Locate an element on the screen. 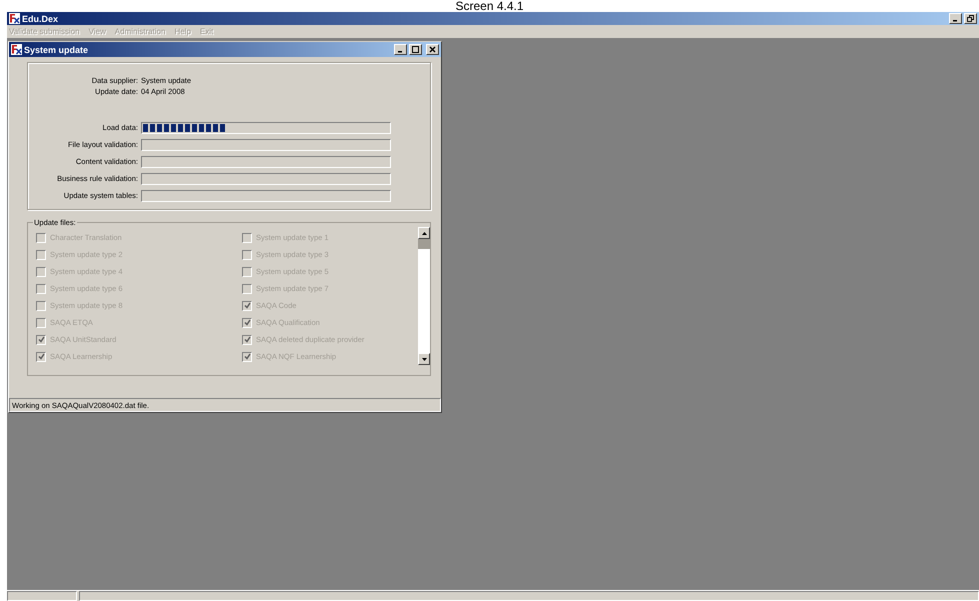  max-icon is located at coordinates (415, 49).